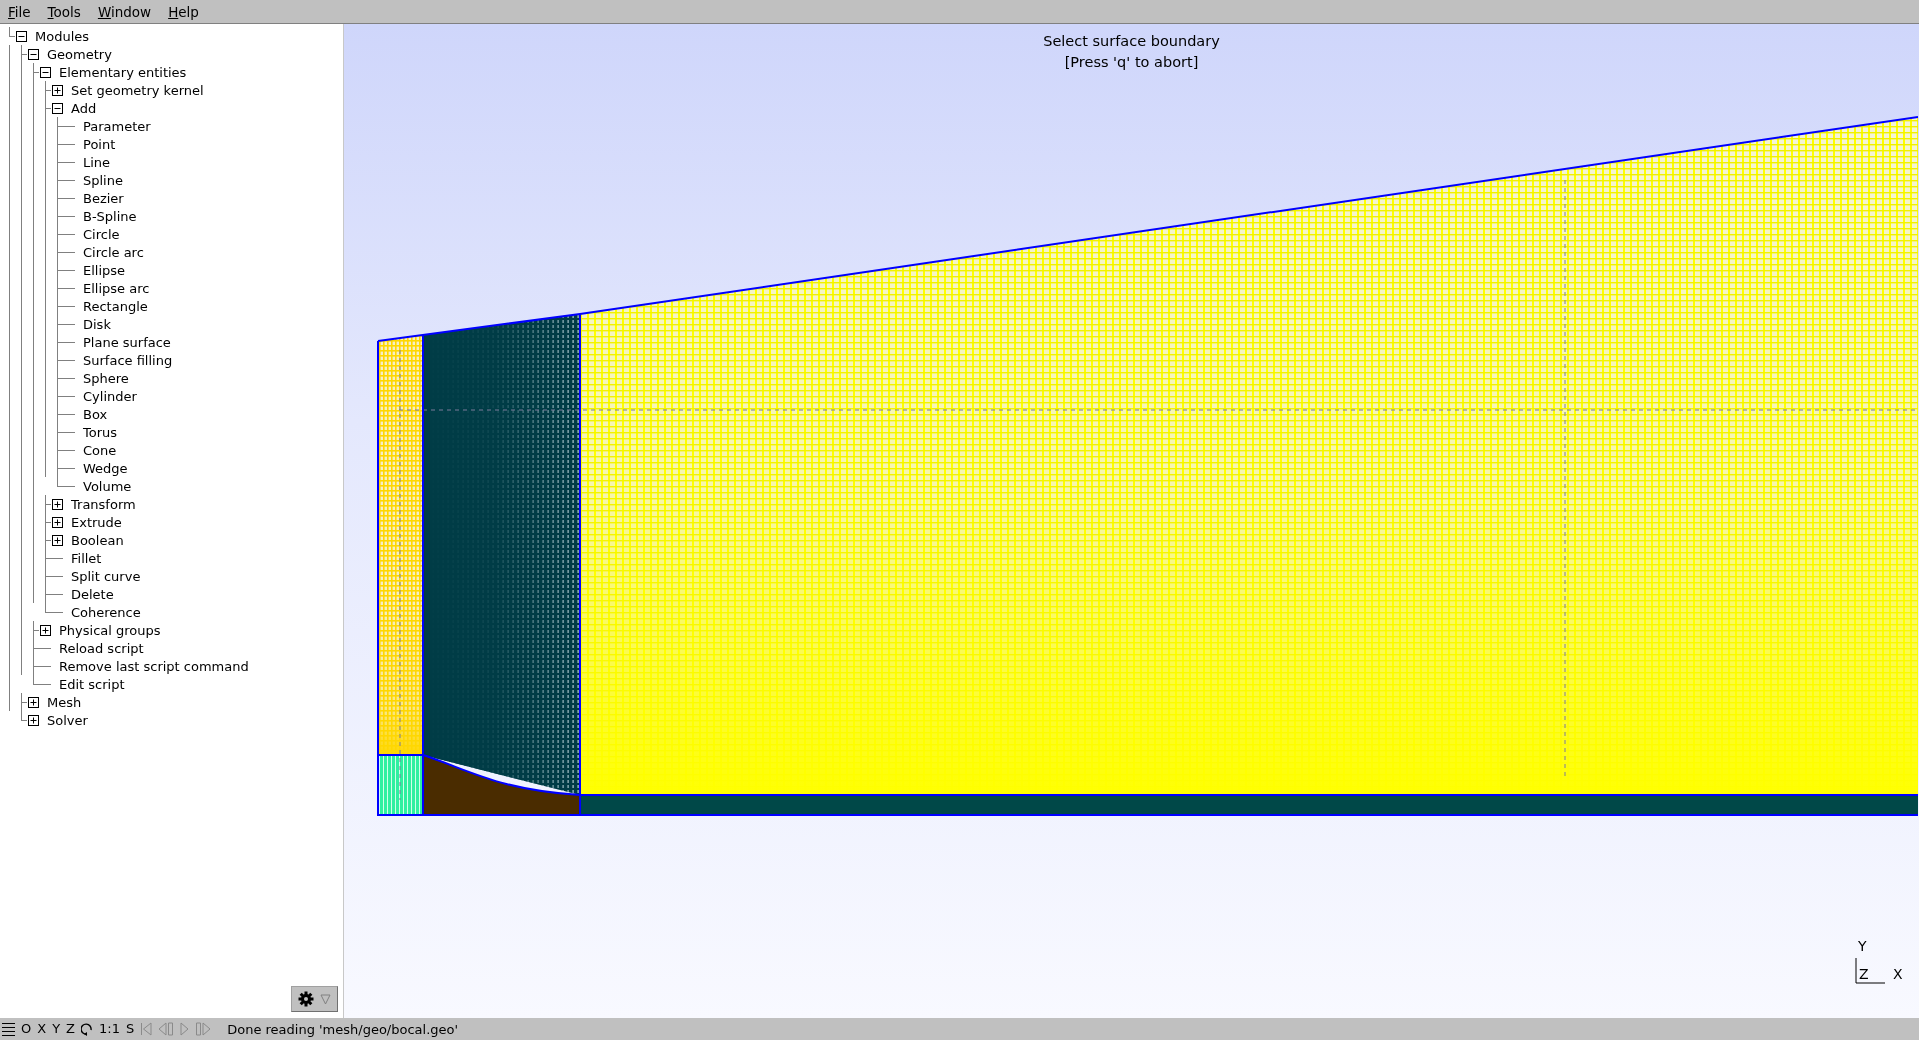 The height and width of the screenshot is (1040, 1919). Describe the element at coordinates (99, 144) in the screenshot. I see `tree-item: Point` at that location.